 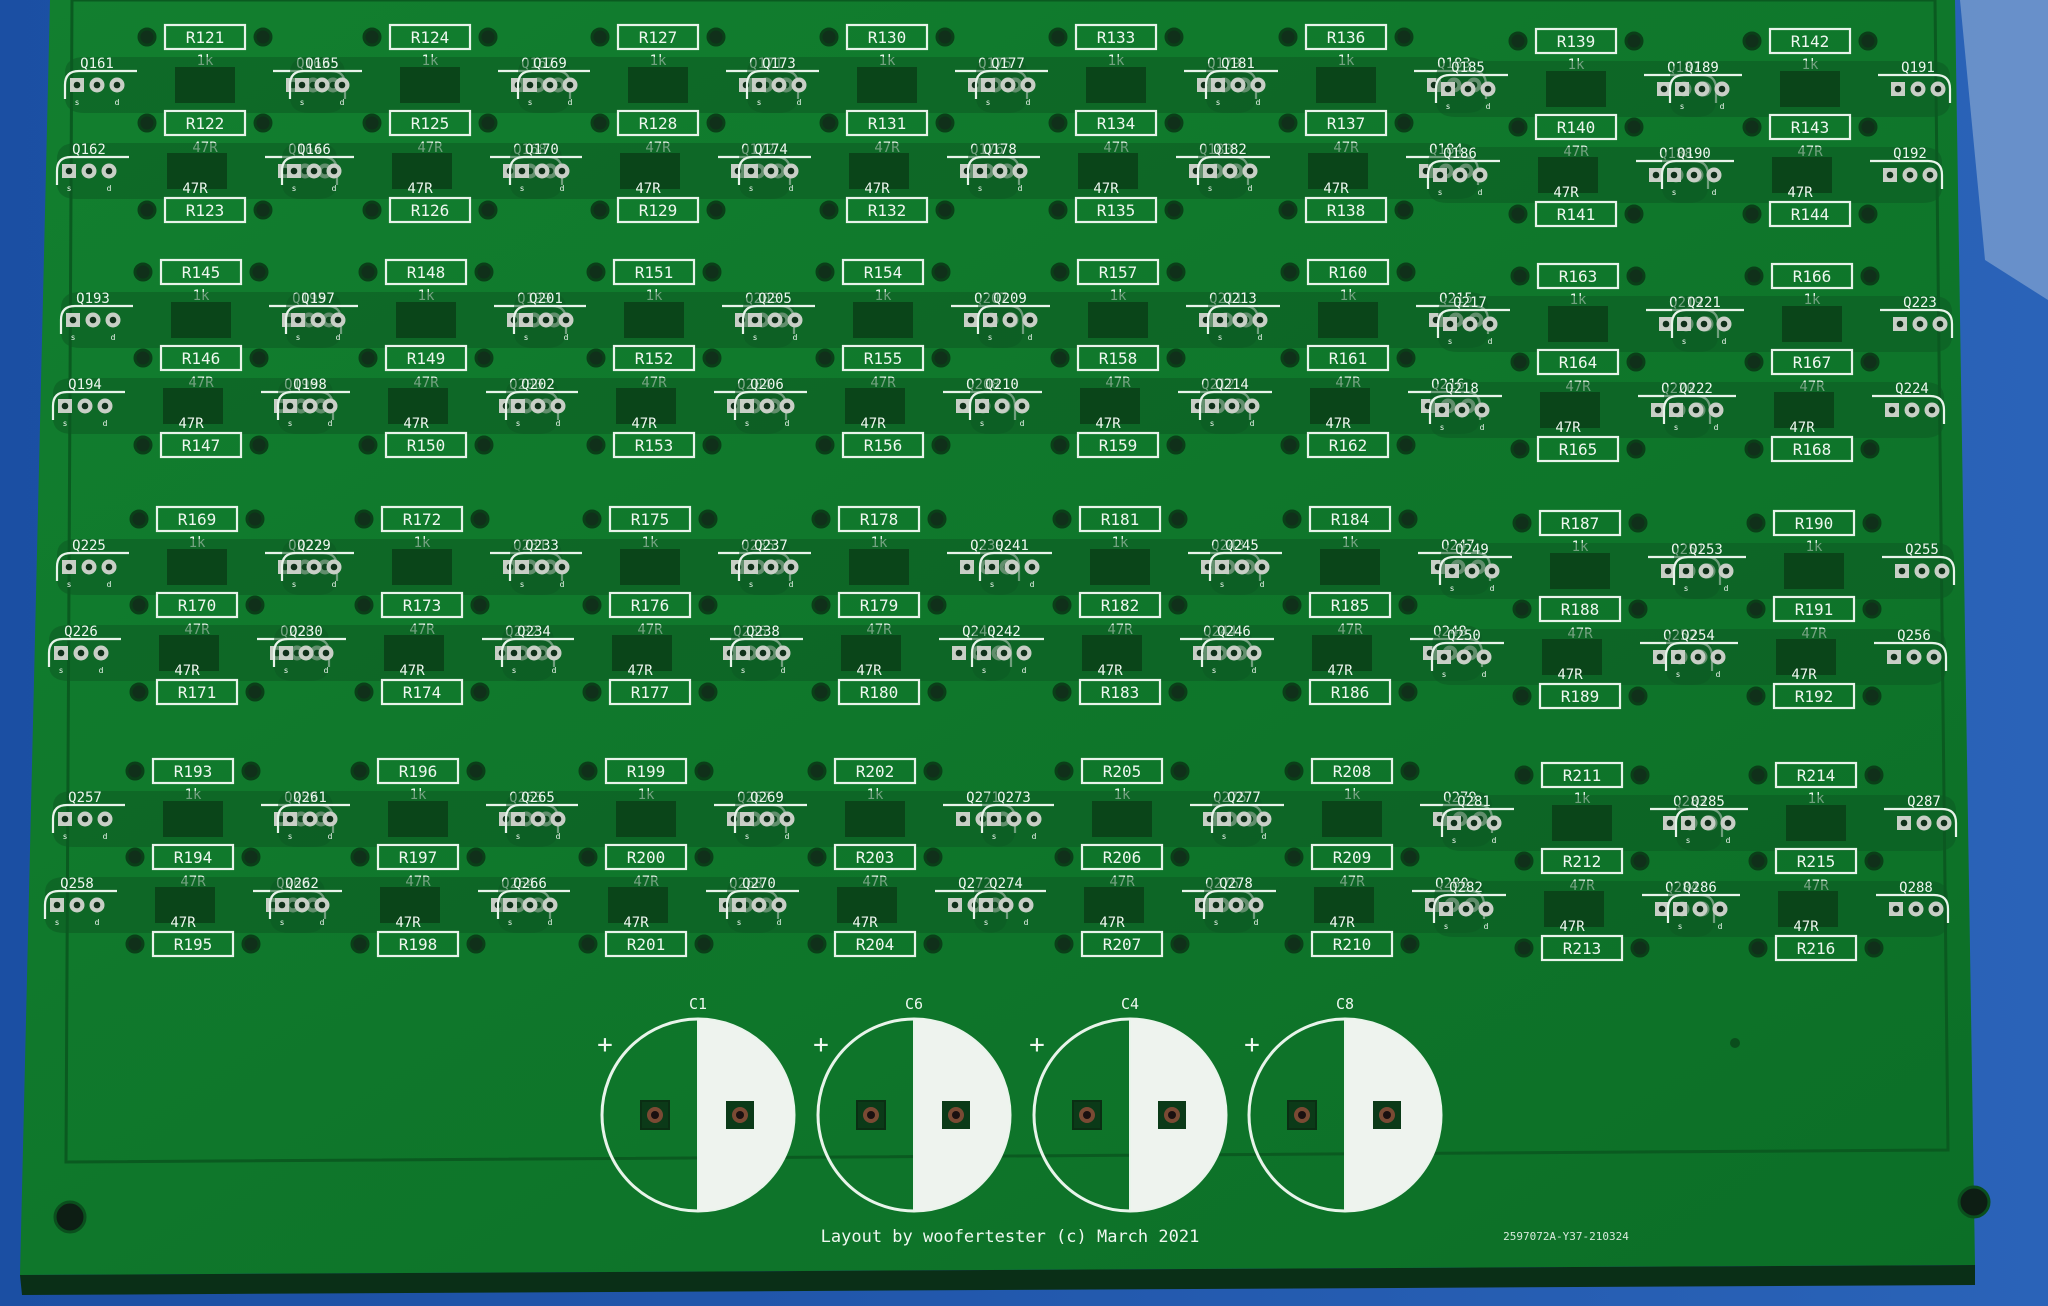 What do you see at coordinates (77, 884) in the screenshot?
I see `pair-q258-qa-label: Q258` at bounding box center [77, 884].